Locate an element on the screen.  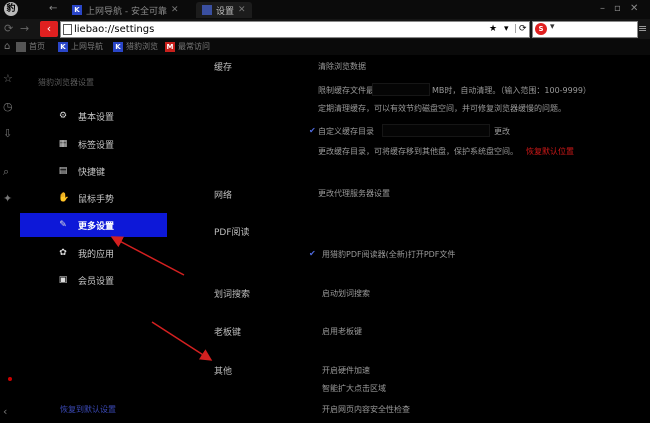
arrow-to-other-section is located at coordinates (182, 341).